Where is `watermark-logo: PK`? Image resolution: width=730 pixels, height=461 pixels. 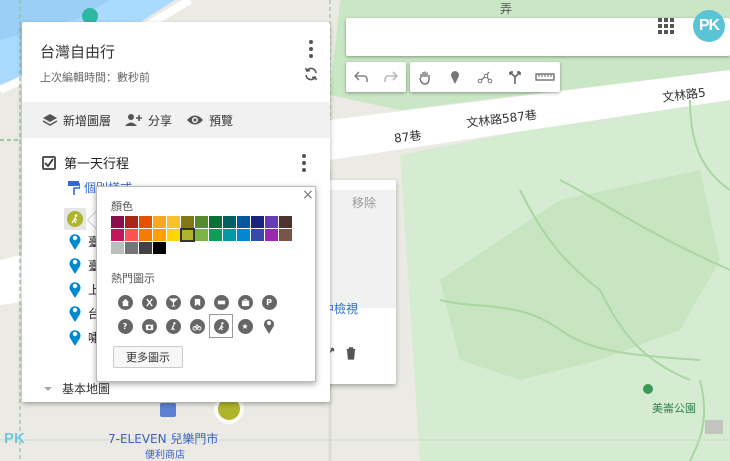
watermark-logo: PK is located at coordinates (14, 438).